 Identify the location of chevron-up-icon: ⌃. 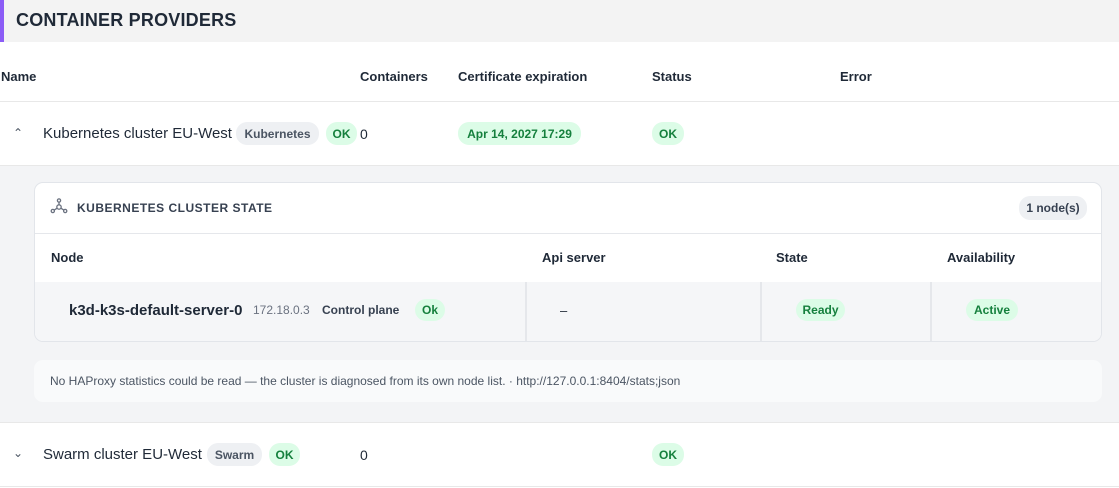
(18, 133).